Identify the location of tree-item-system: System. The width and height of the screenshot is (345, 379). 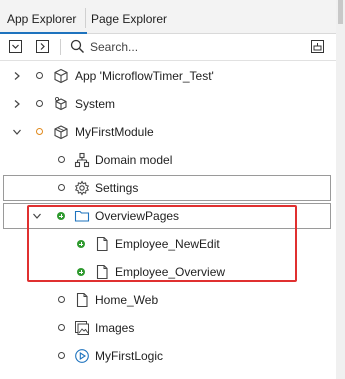
(168, 104).